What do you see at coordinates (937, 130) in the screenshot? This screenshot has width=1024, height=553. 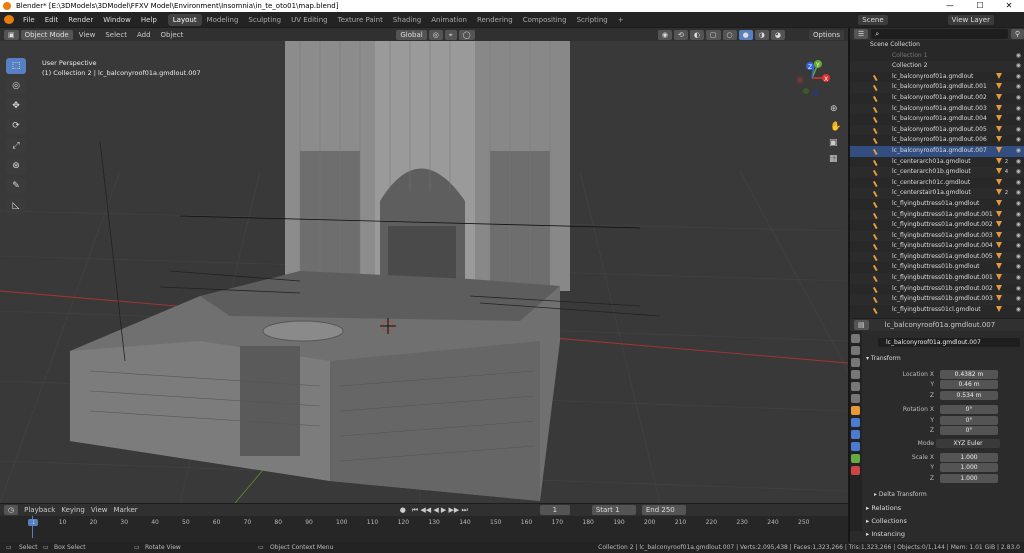 I see `outliner-object-row: lc_balconyroof01a.gmdlout.005 ◉` at bounding box center [937, 130].